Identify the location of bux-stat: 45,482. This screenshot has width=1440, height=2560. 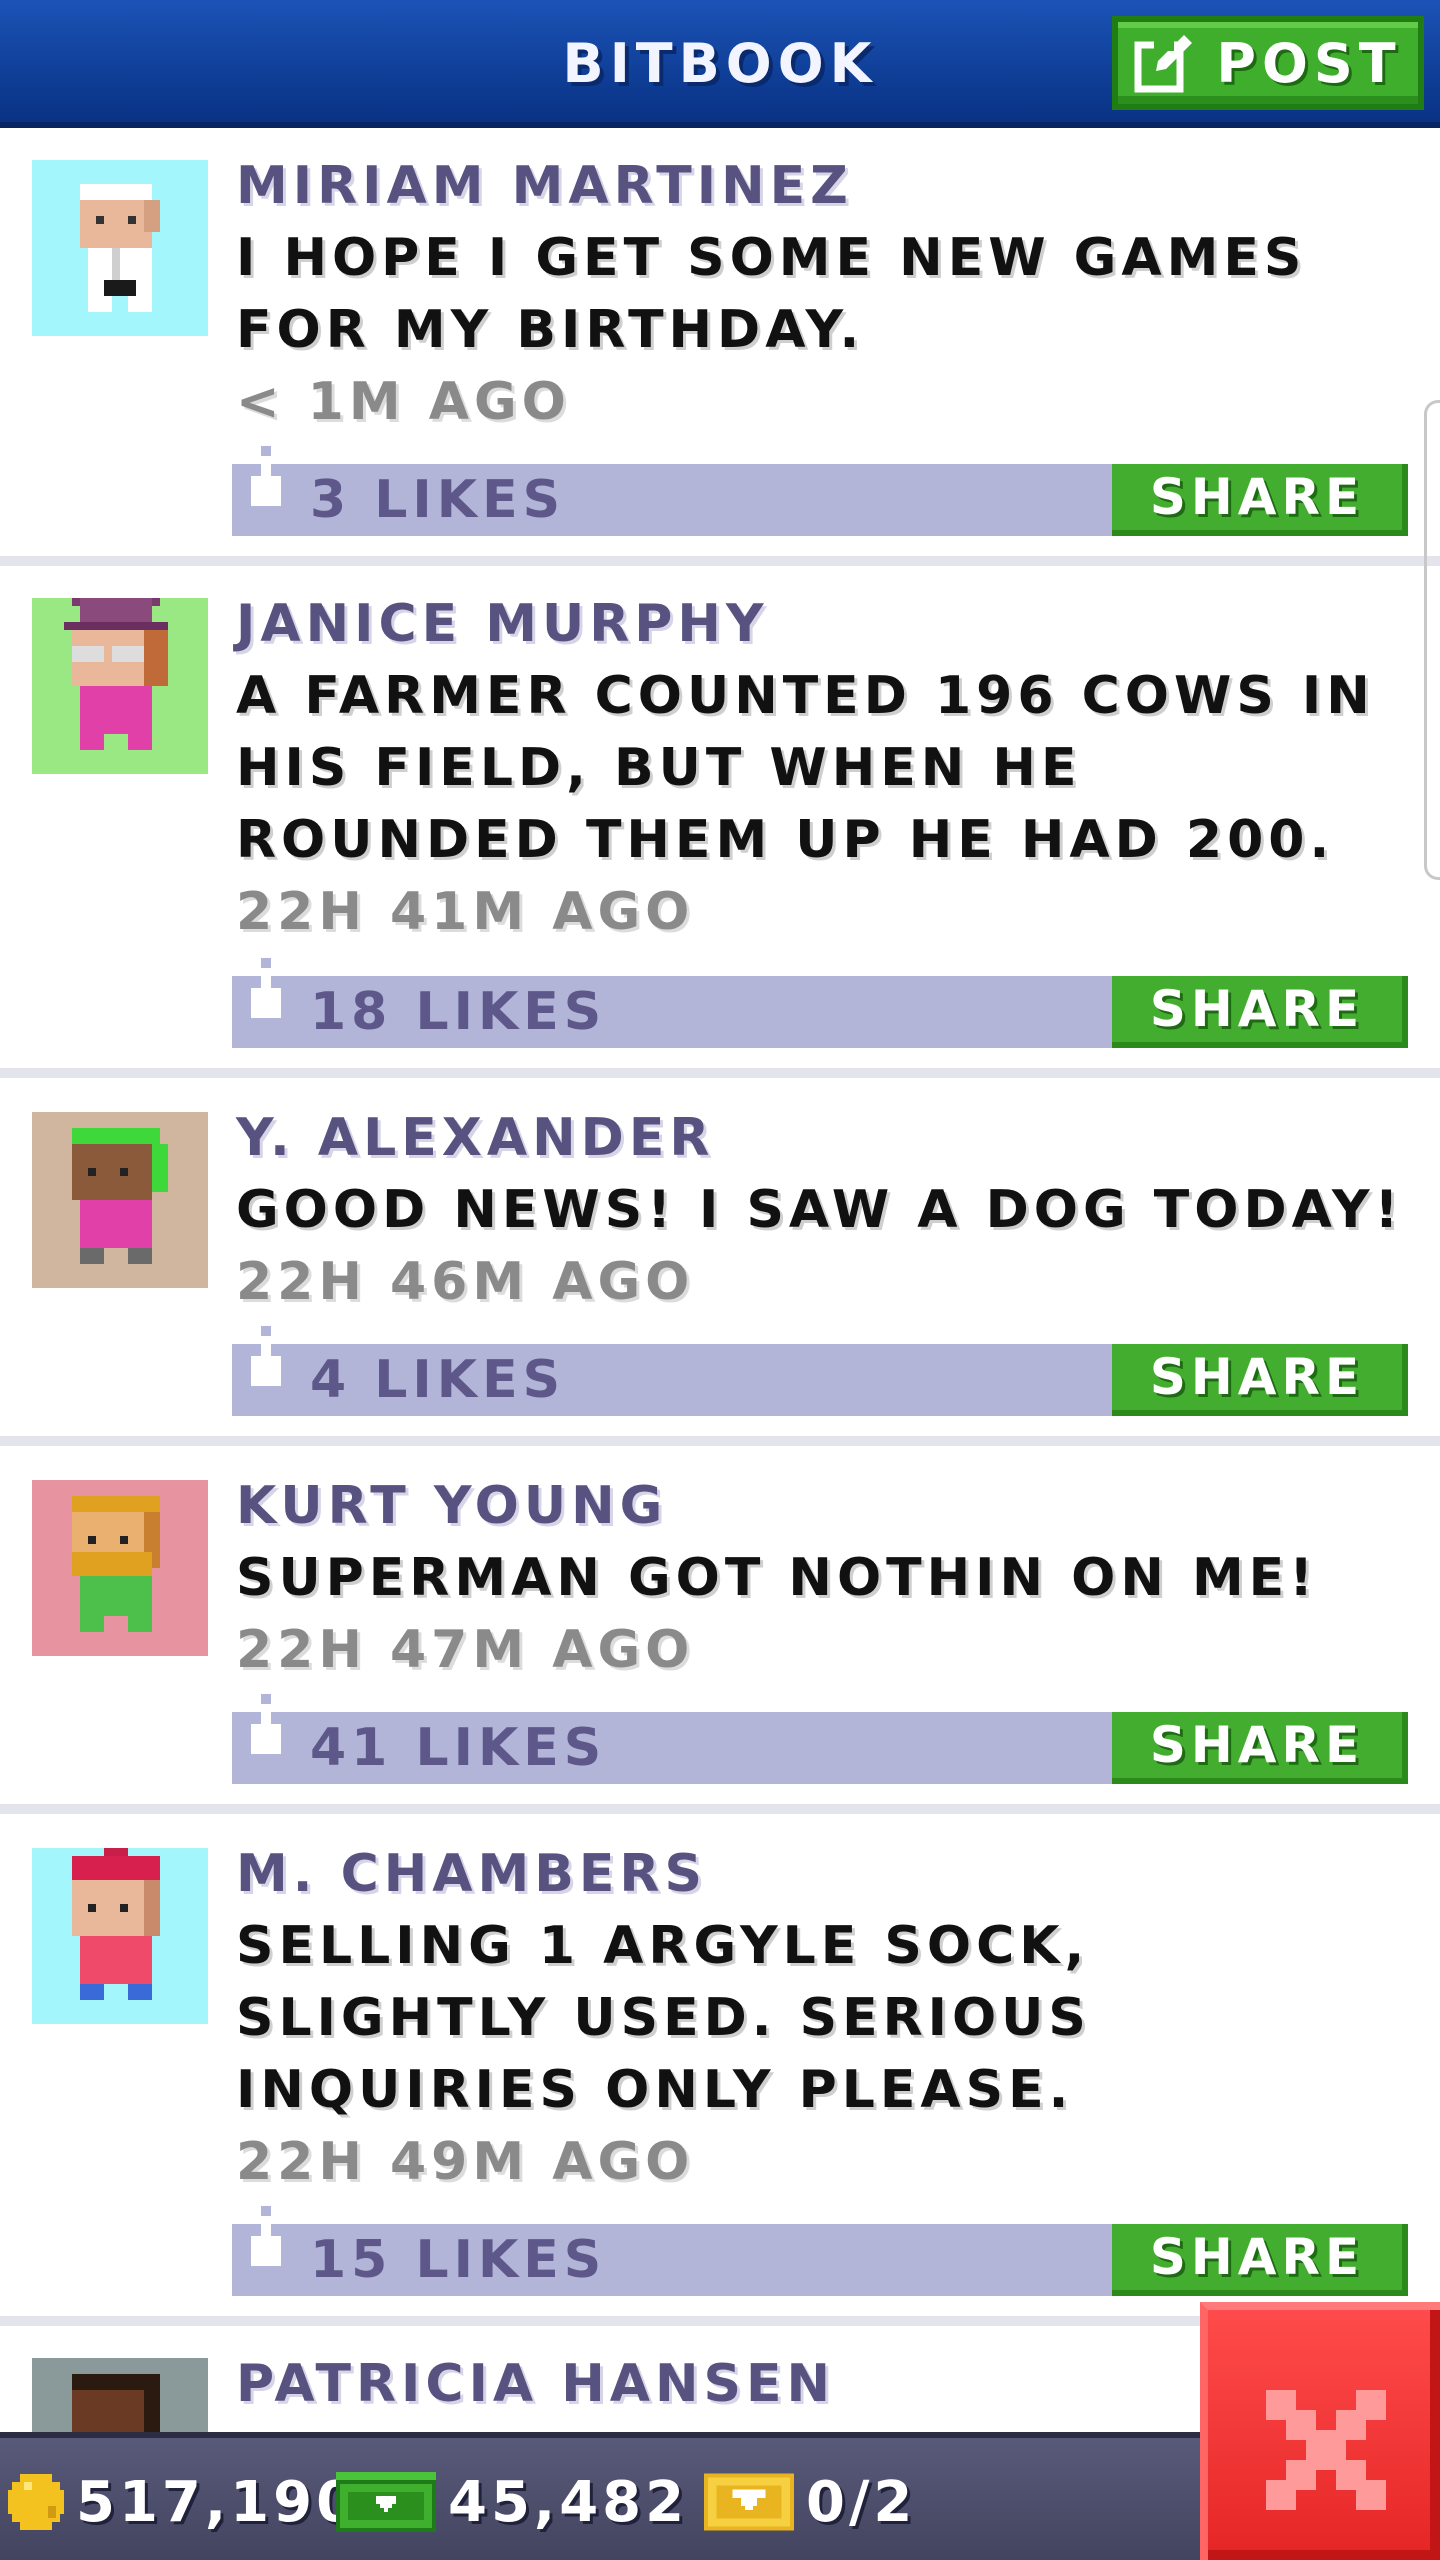
(512, 2499).